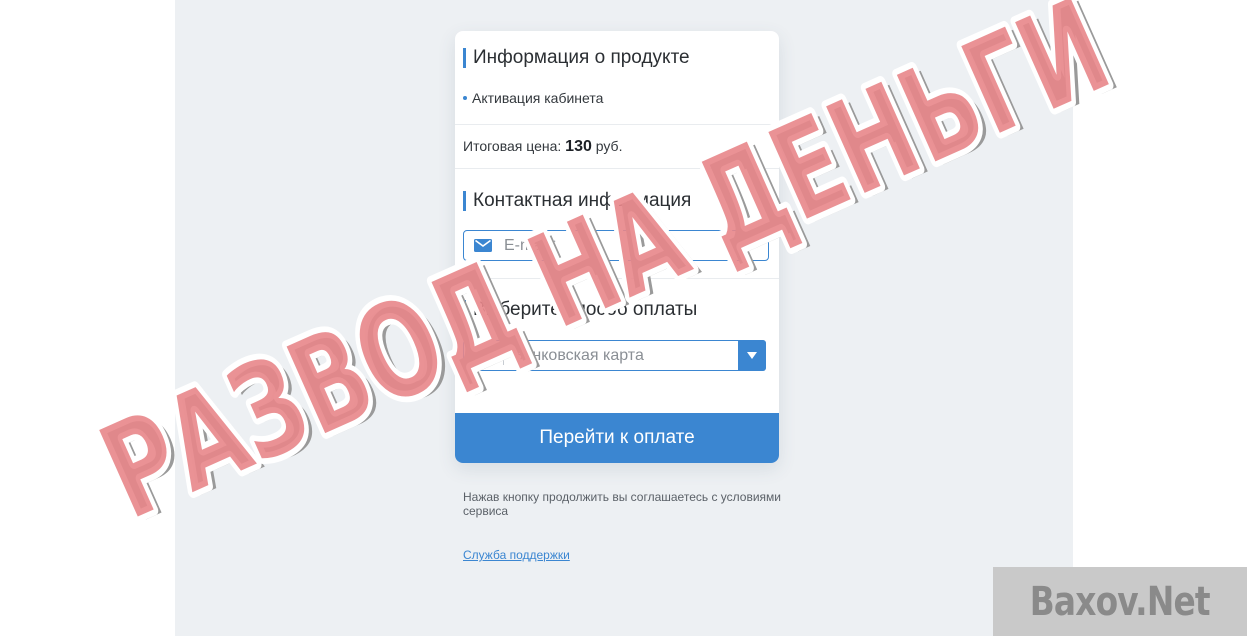 The width and height of the screenshot is (1247, 636). I want to click on site-watermark: Baxov.Net, so click(1120, 601).